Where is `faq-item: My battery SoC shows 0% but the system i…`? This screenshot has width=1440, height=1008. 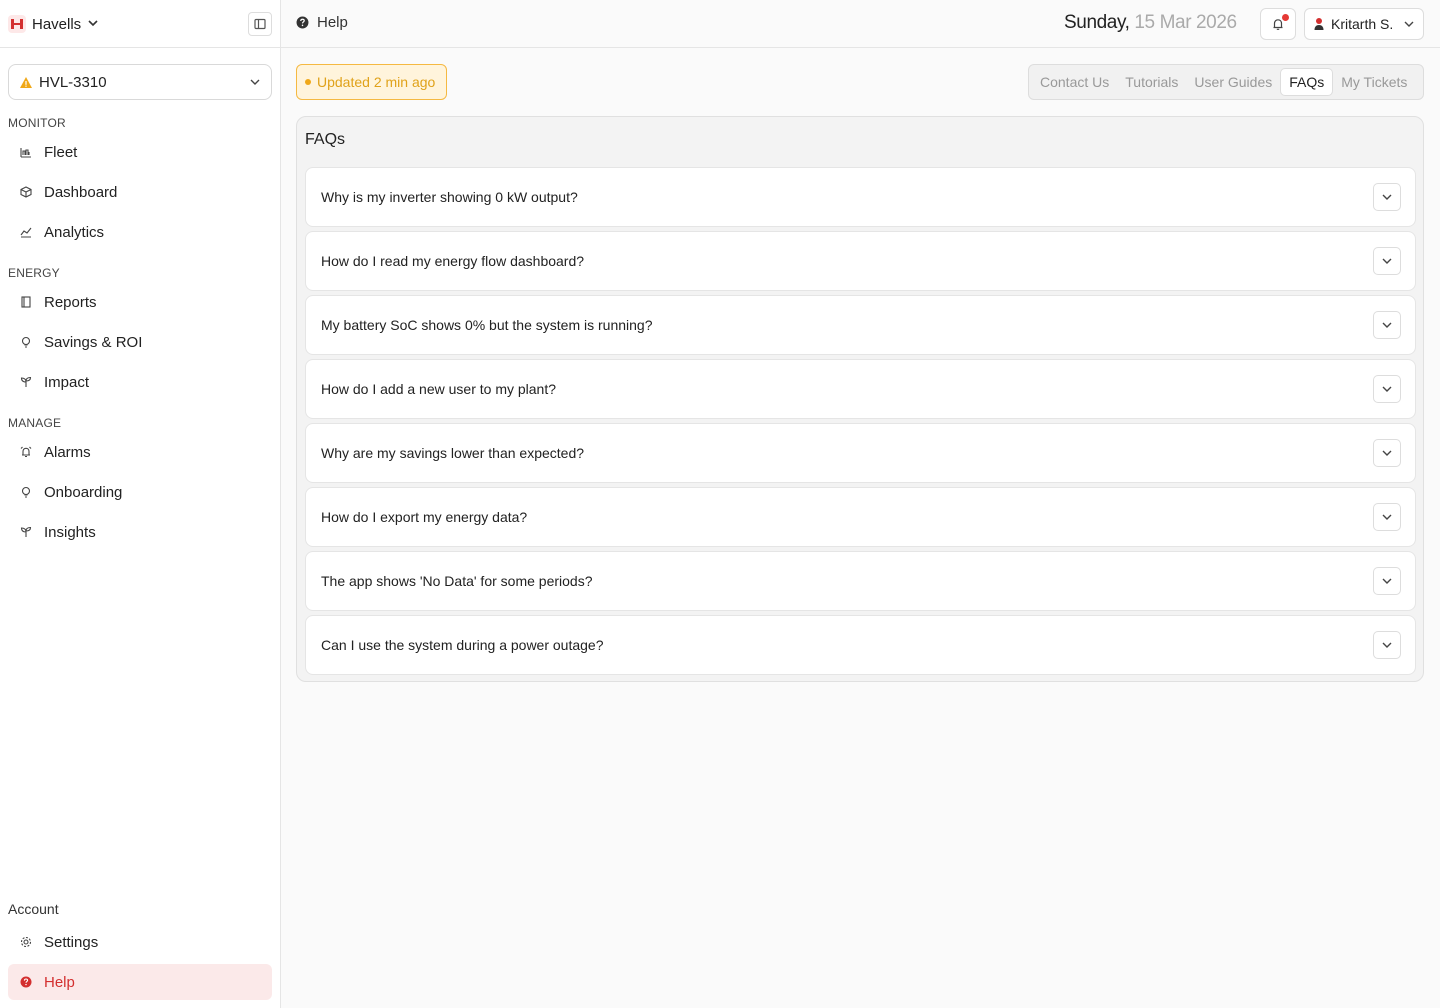 faq-item: My battery SoC shows 0% but the system i… is located at coordinates (860, 325).